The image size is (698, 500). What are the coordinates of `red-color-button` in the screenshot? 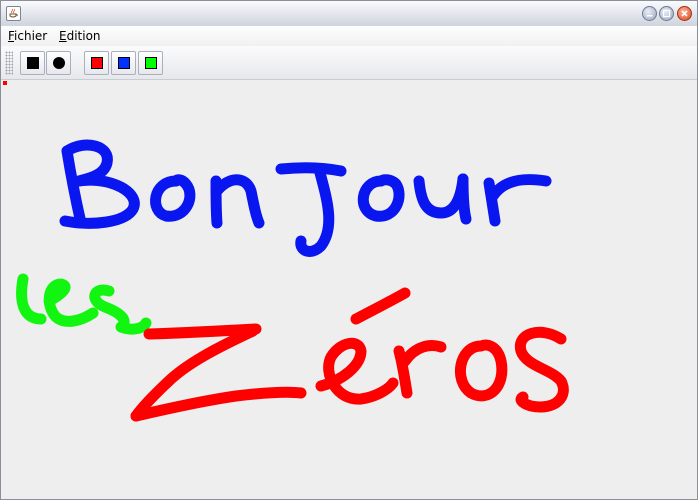 It's located at (96, 63).